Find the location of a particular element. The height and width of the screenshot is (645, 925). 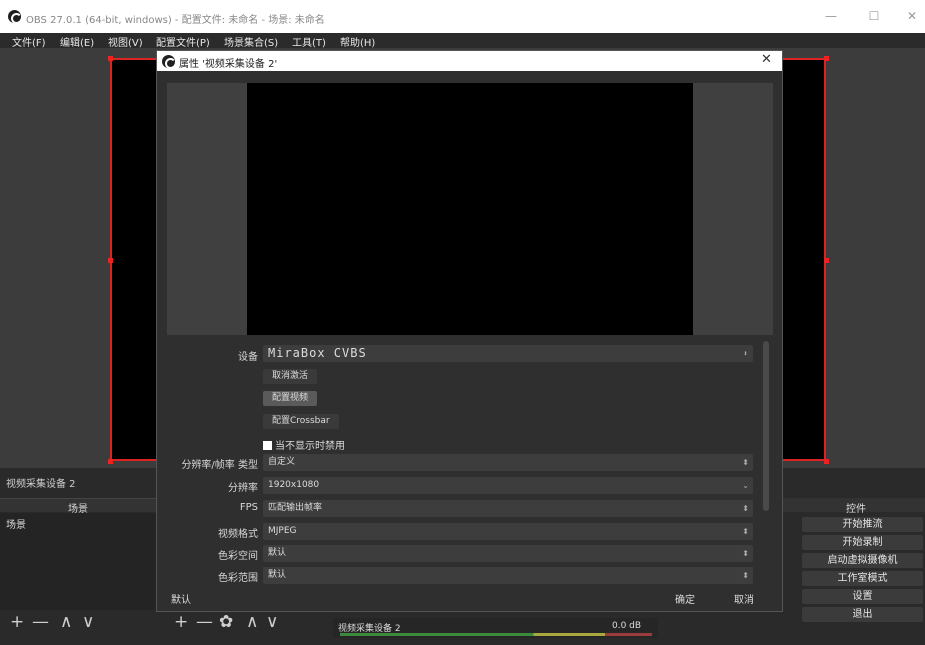

field-value: 自定义 is located at coordinates (282, 462).